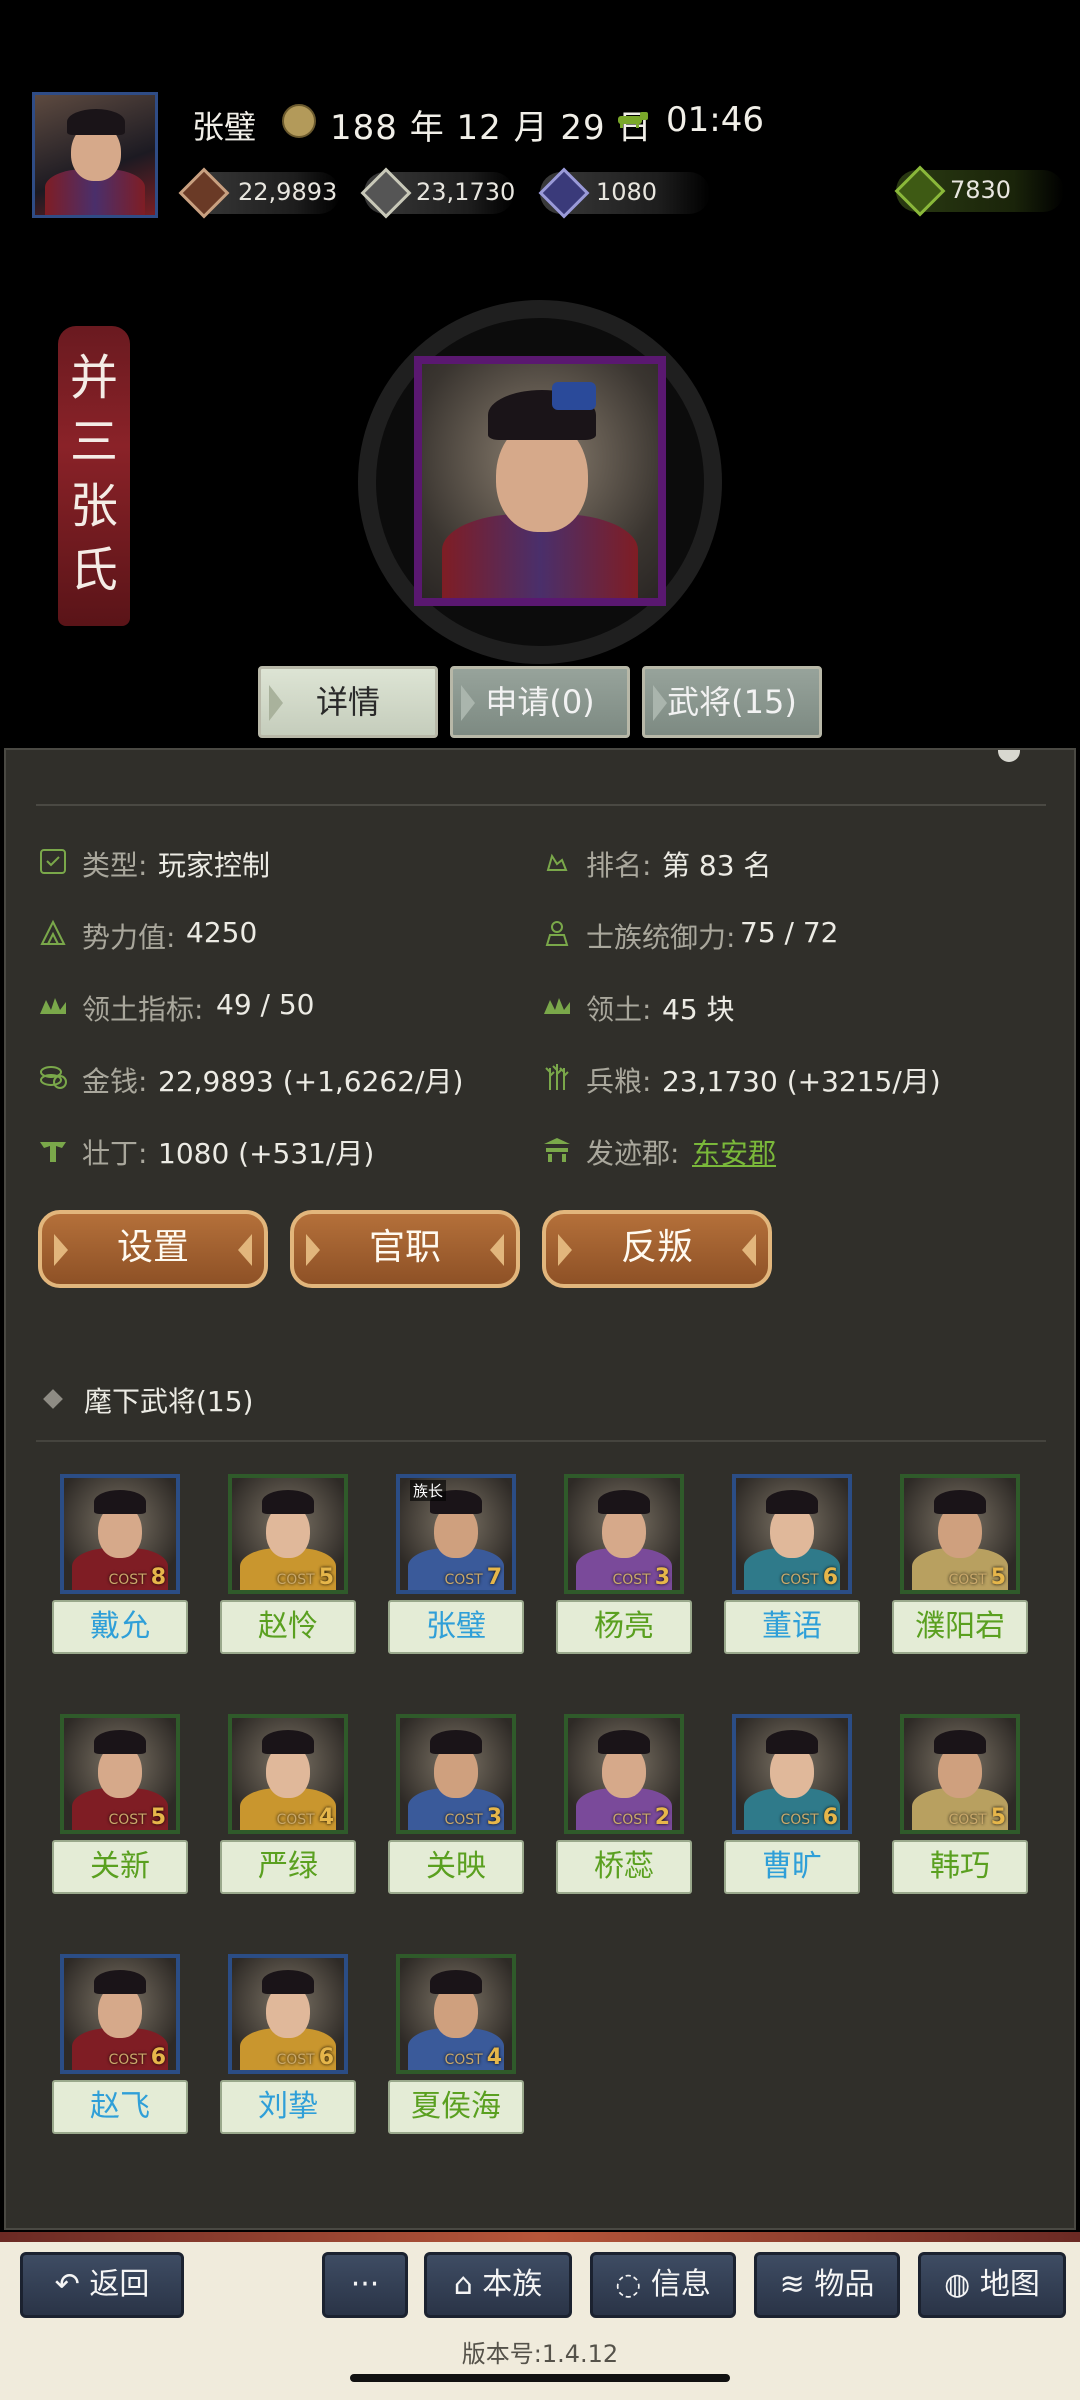 This screenshot has height=2400, width=1080. What do you see at coordinates (120, 1627) in the screenshot?
I see `general-name: 戴允` at bounding box center [120, 1627].